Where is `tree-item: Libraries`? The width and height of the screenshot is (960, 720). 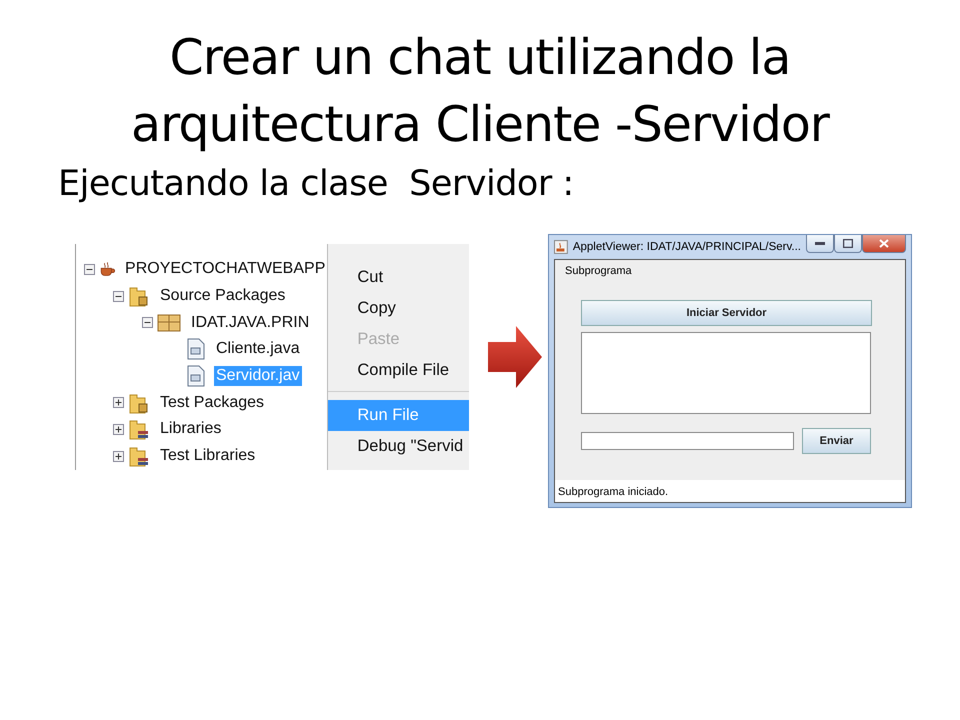
tree-item: Libraries is located at coordinates (191, 429).